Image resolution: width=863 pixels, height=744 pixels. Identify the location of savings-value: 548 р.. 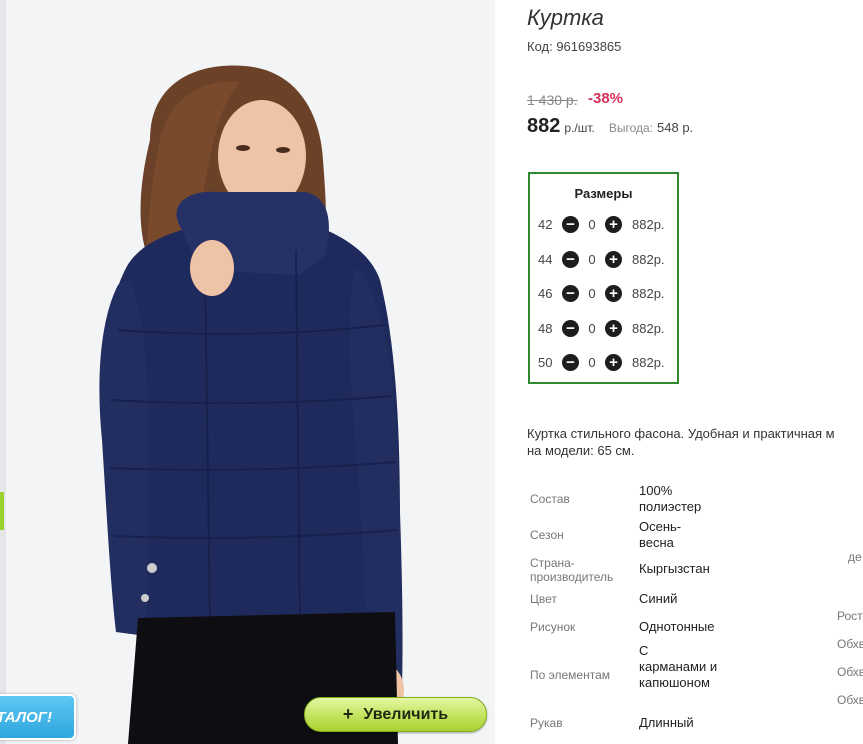
(675, 127).